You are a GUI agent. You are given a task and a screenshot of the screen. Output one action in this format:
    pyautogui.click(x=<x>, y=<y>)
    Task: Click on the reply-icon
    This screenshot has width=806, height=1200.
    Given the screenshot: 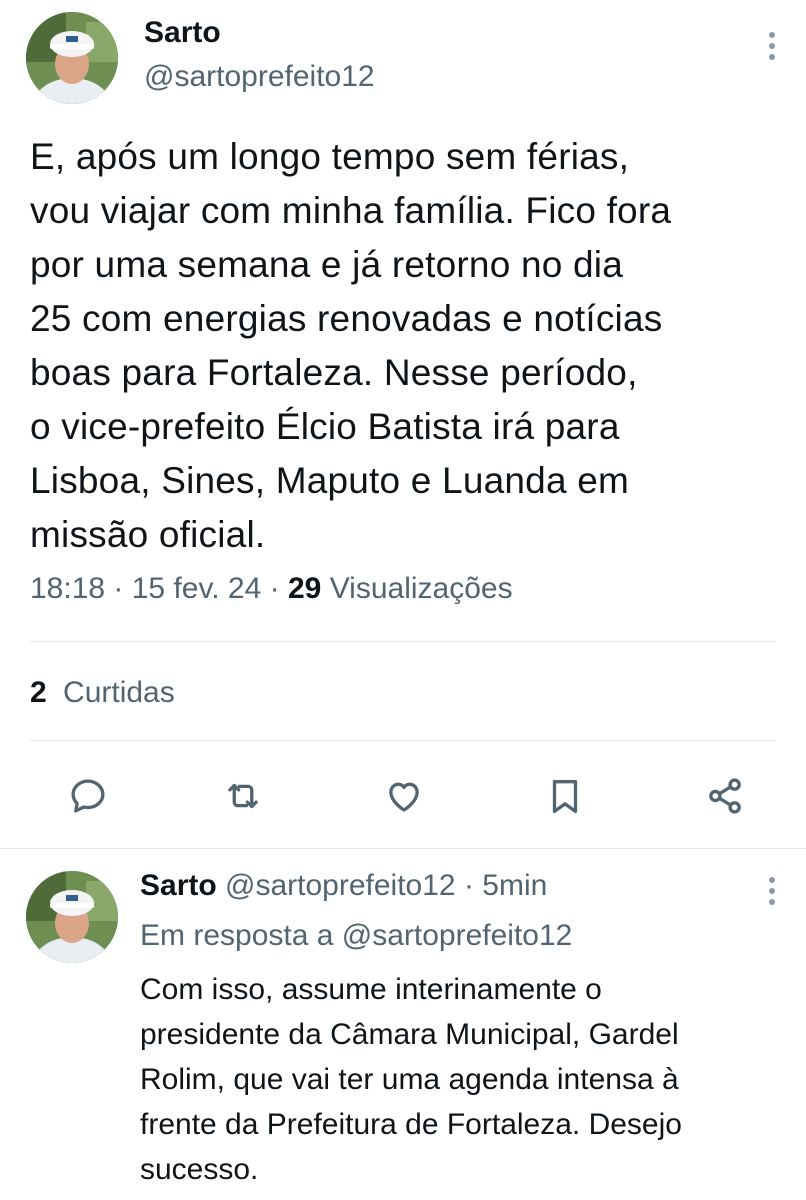 What is the action you would take?
    pyautogui.click(x=88, y=796)
    